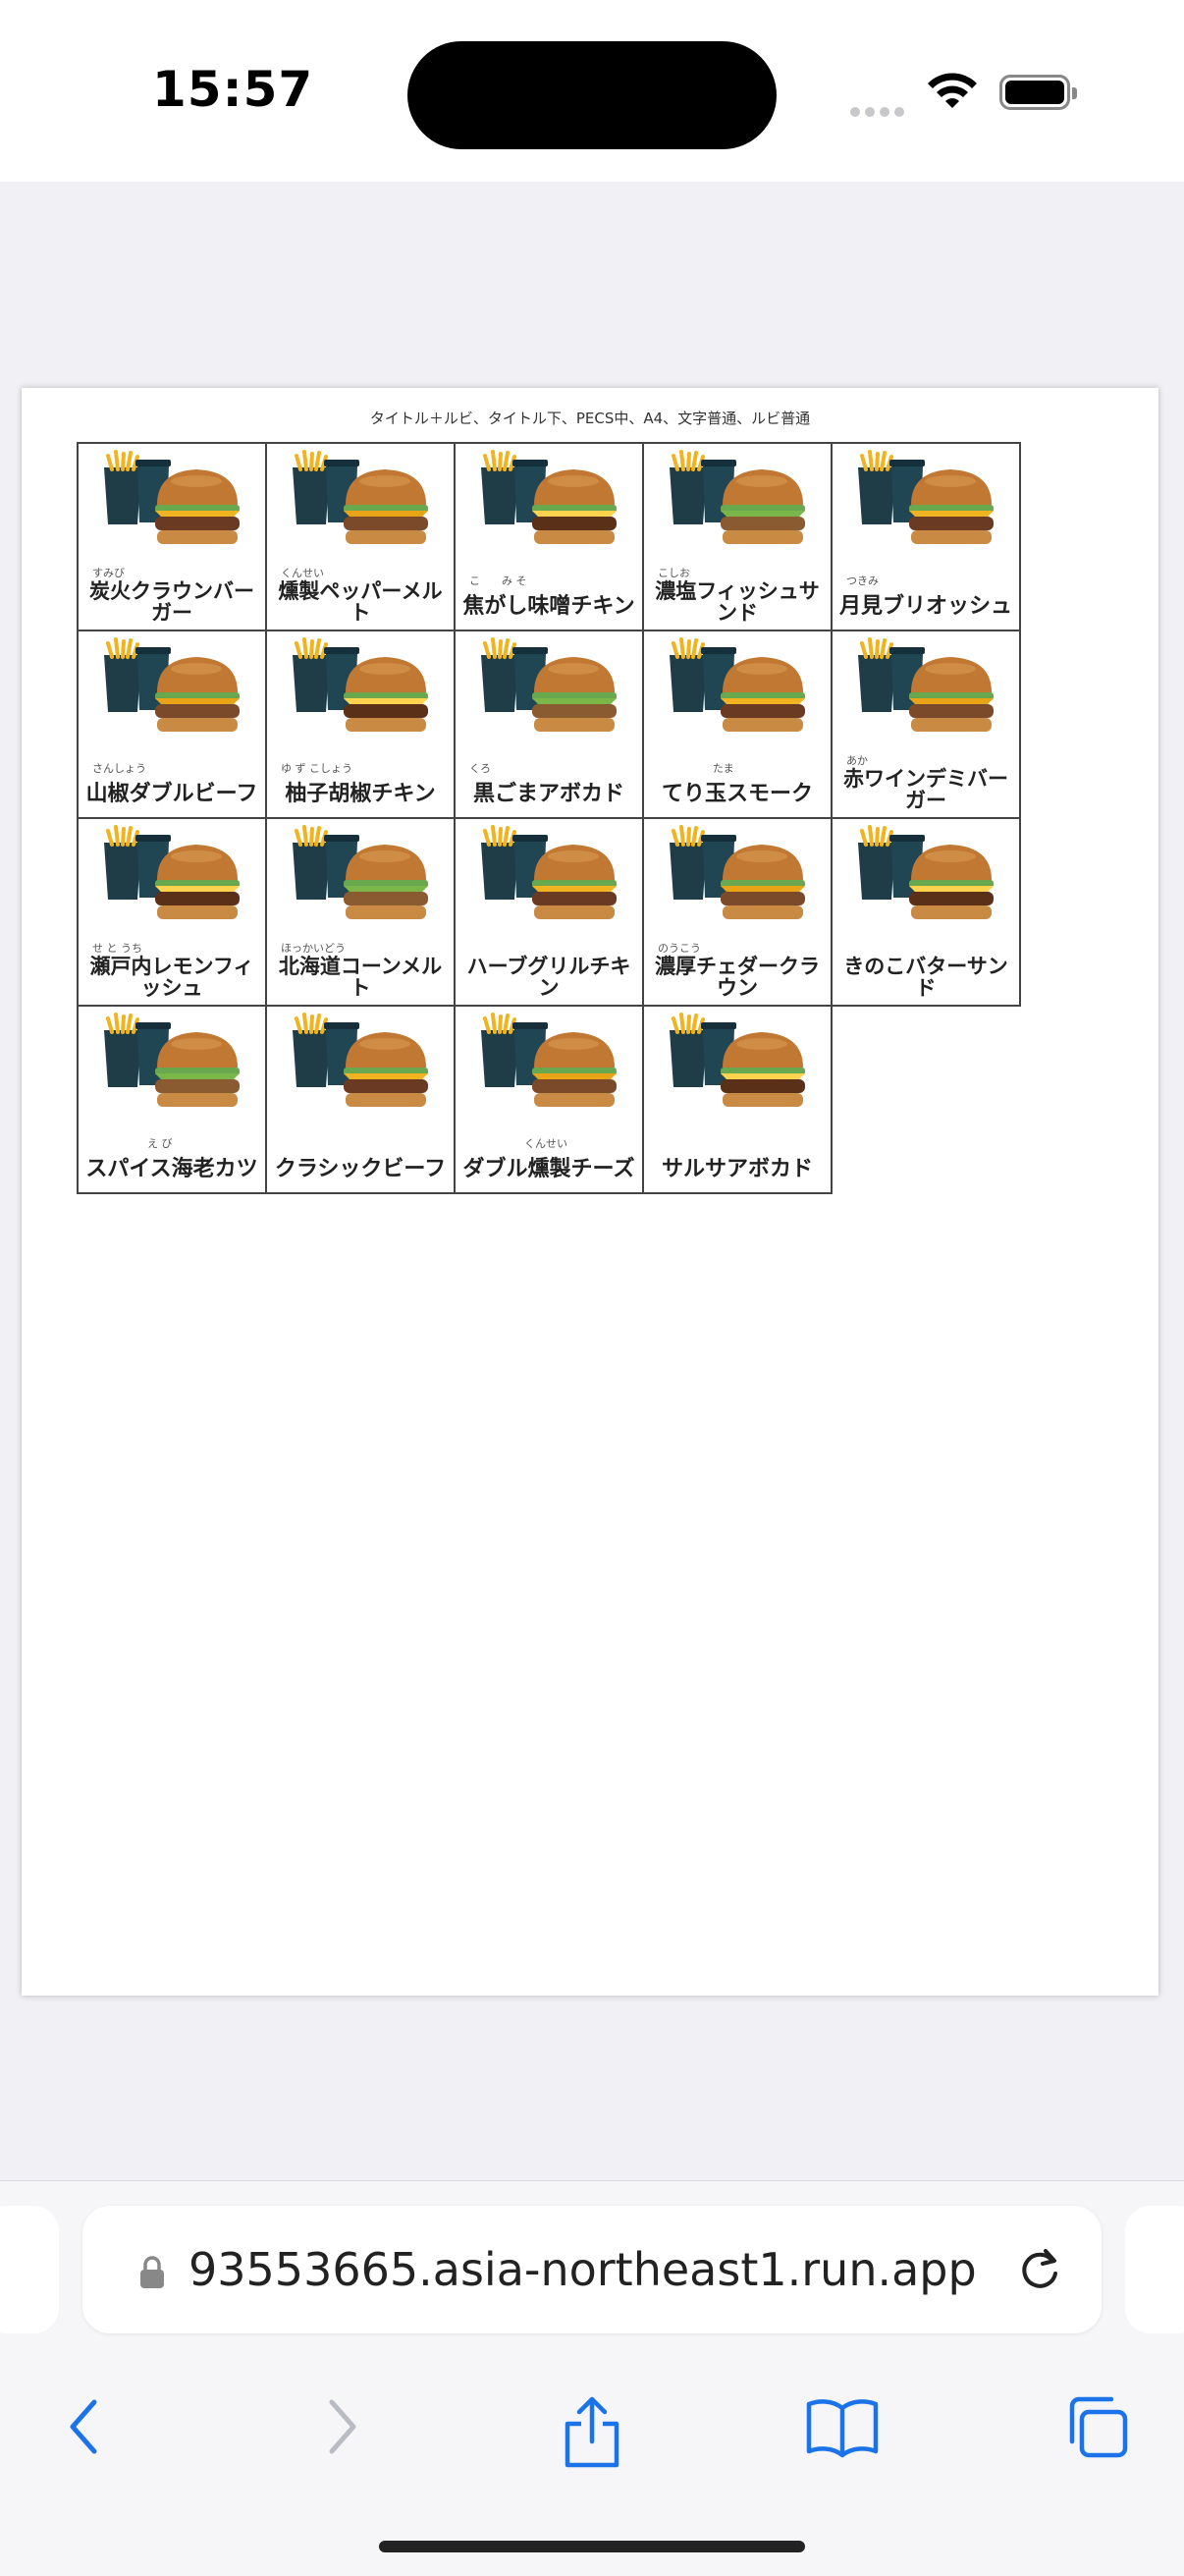 This screenshot has width=1184, height=2576. What do you see at coordinates (926, 977) in the screenshot?
I see `card-label: きのこバターサンド` at bounding box center [926, 977].